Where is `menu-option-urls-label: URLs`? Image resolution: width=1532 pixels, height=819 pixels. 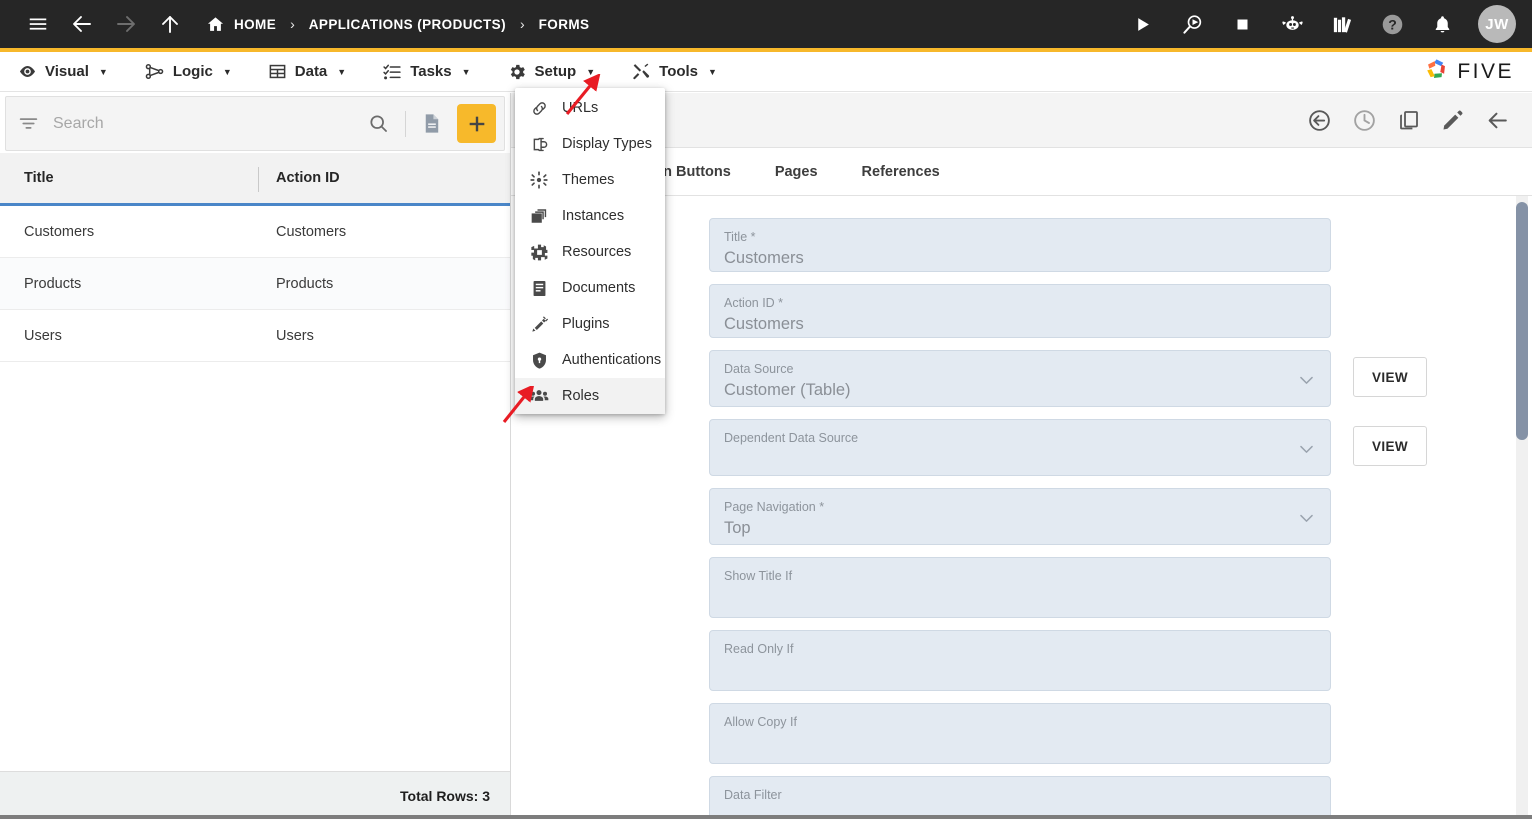 menu-option-urls-label: URLs is located at coordinates (580, 108).